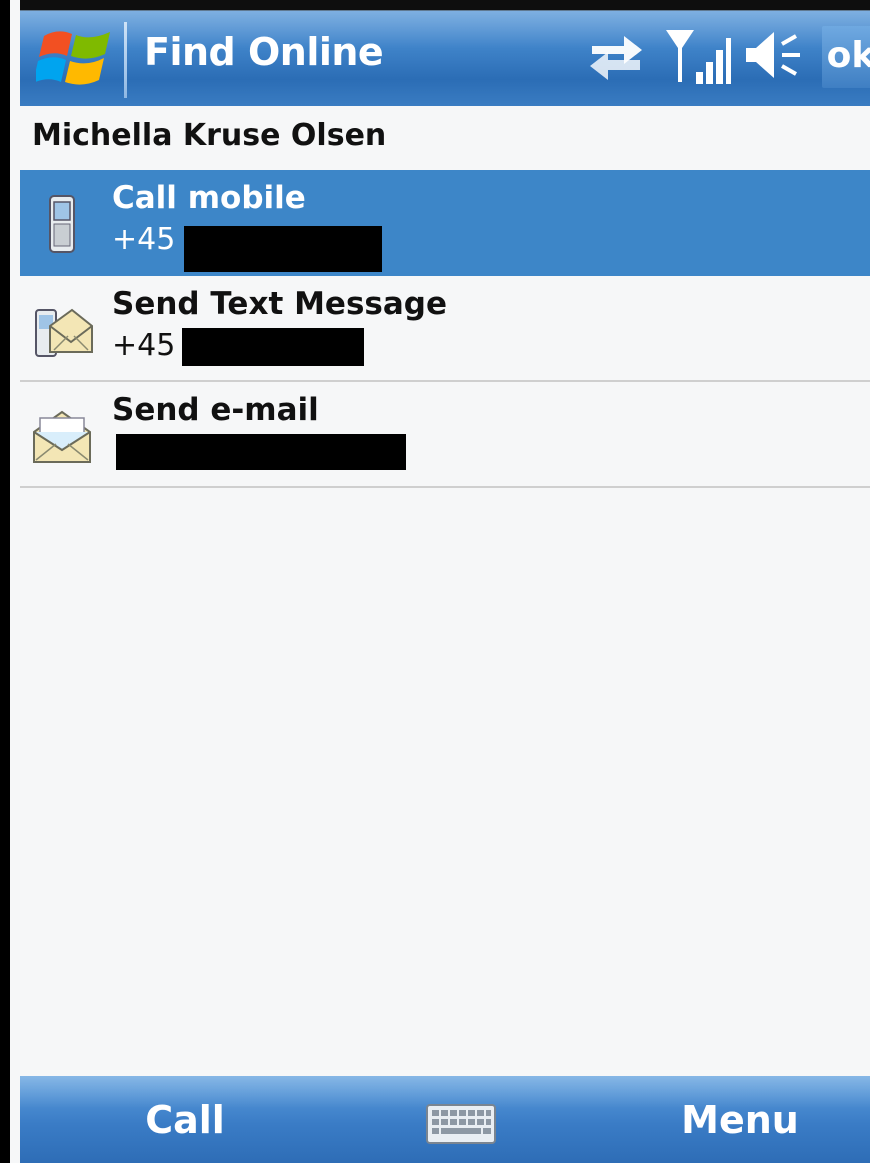  What do you see at coordinates (62, 224) in the screenshot?
I see `phone-icon` at bounding box center [62, 224].